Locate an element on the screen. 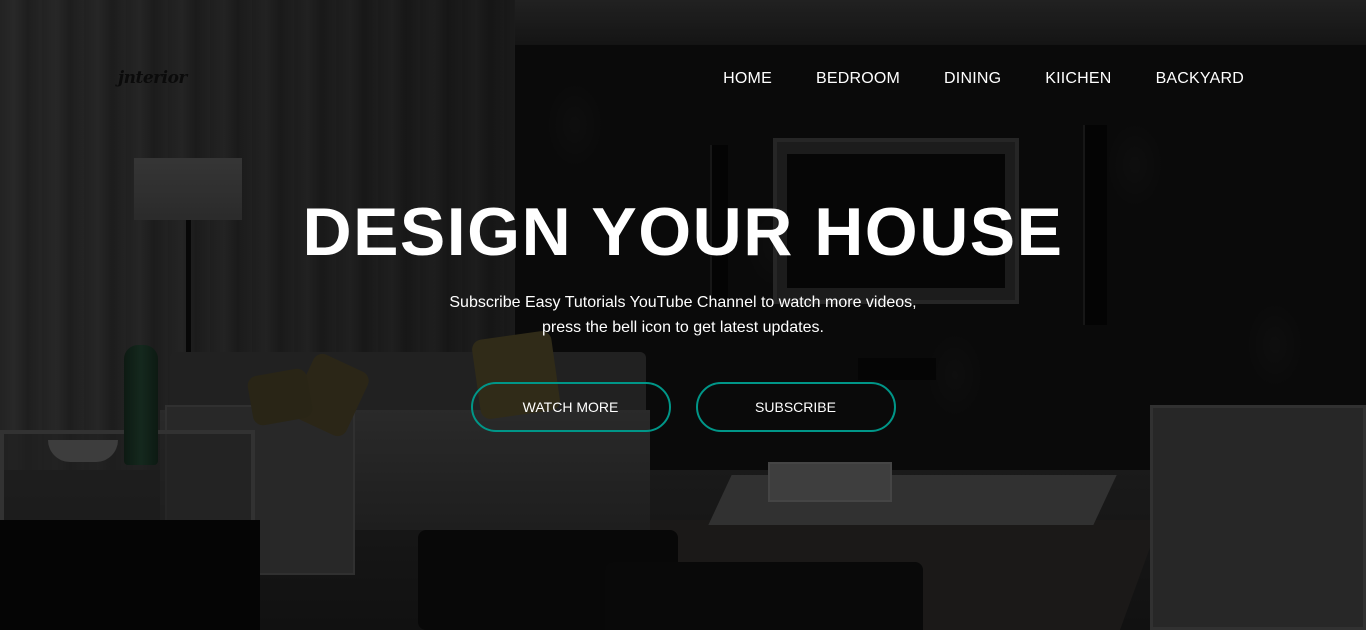 The height and width of the screenshot is (630, 1366). hero-title: DESIGN YOUR HOUSE is located at coordinates (683, 232).